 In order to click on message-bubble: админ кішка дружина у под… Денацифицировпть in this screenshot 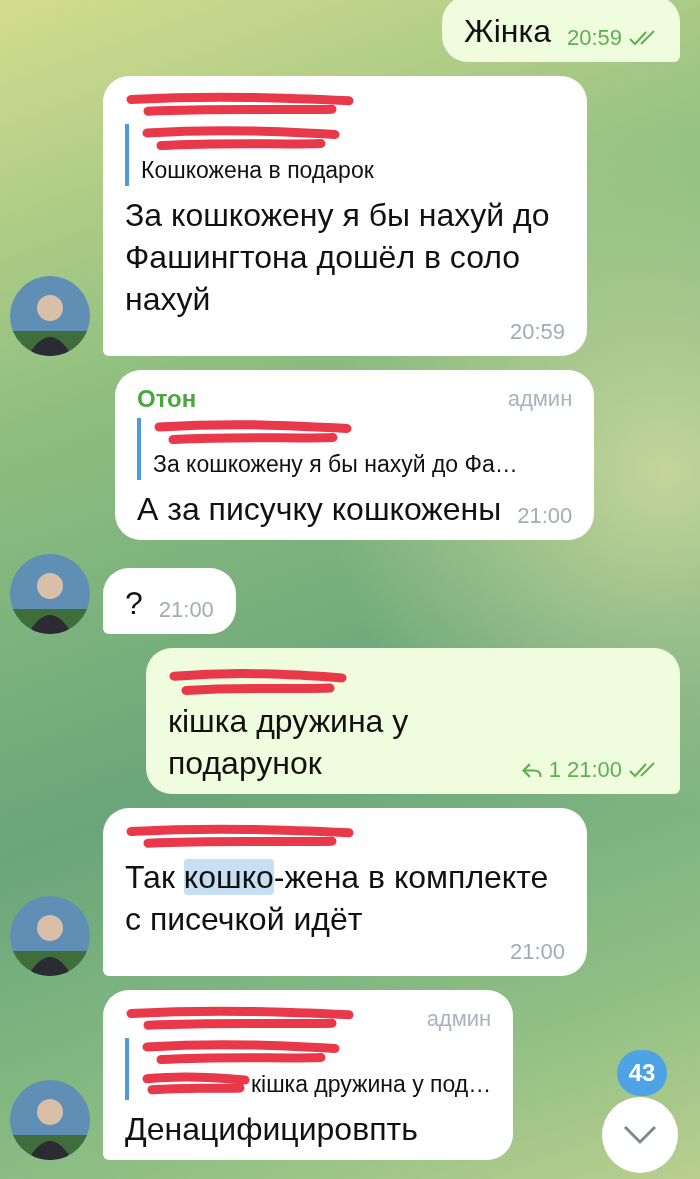, I will do `click(308, 1075)`.